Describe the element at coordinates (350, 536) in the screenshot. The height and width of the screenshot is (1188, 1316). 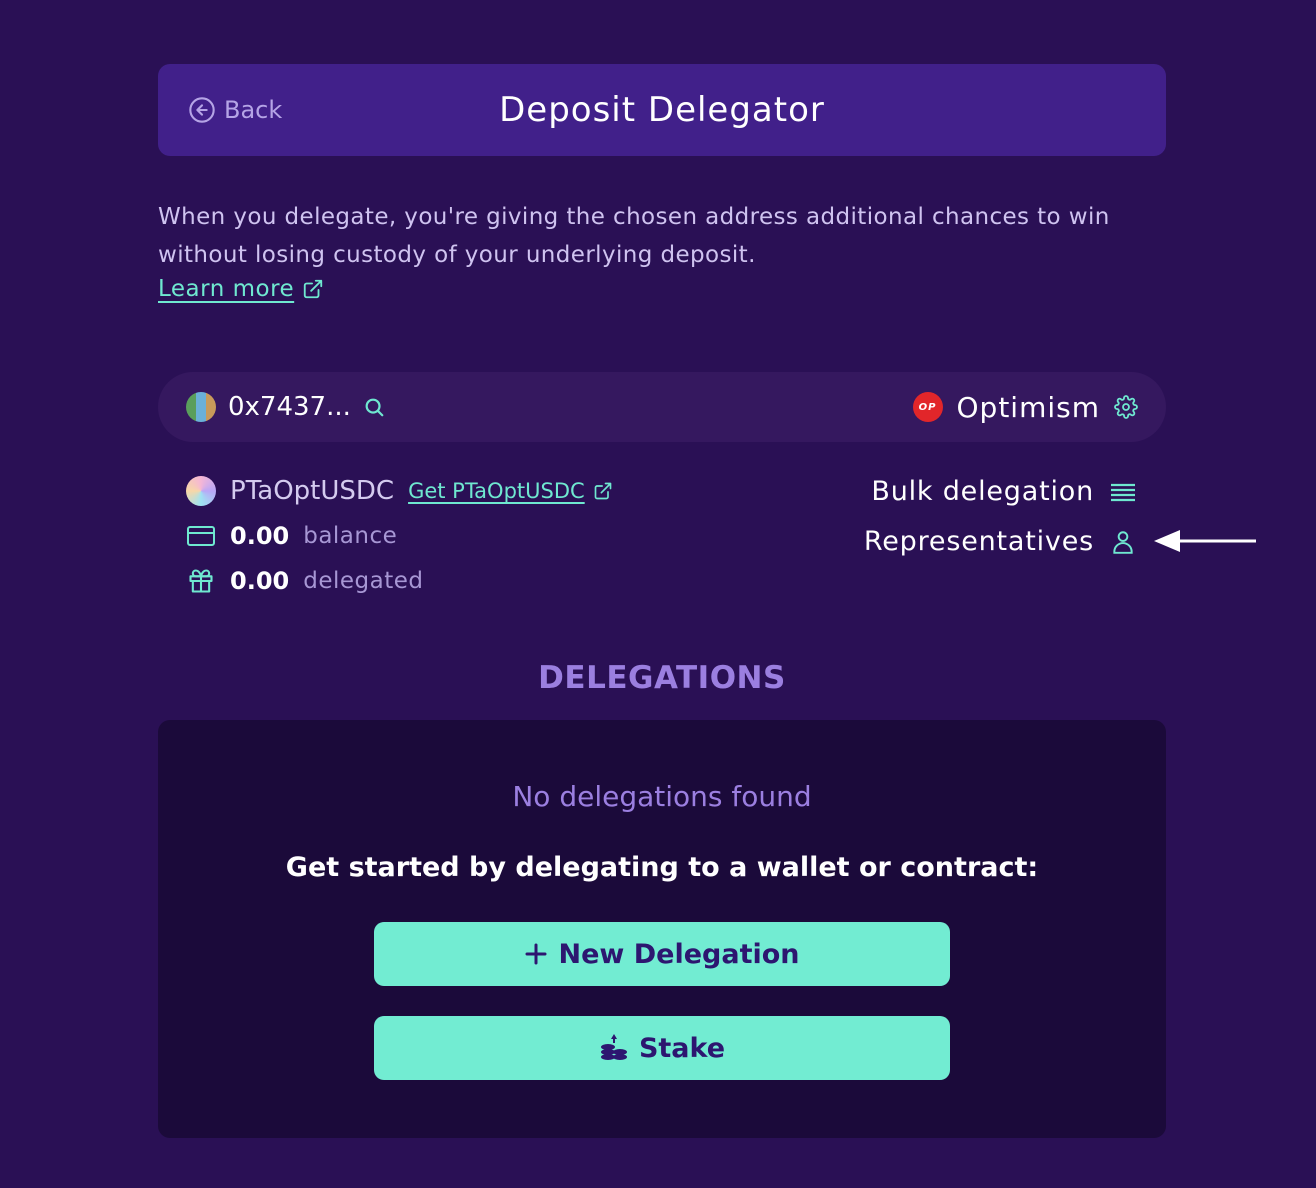
I see `balance-label: balance` at that location.